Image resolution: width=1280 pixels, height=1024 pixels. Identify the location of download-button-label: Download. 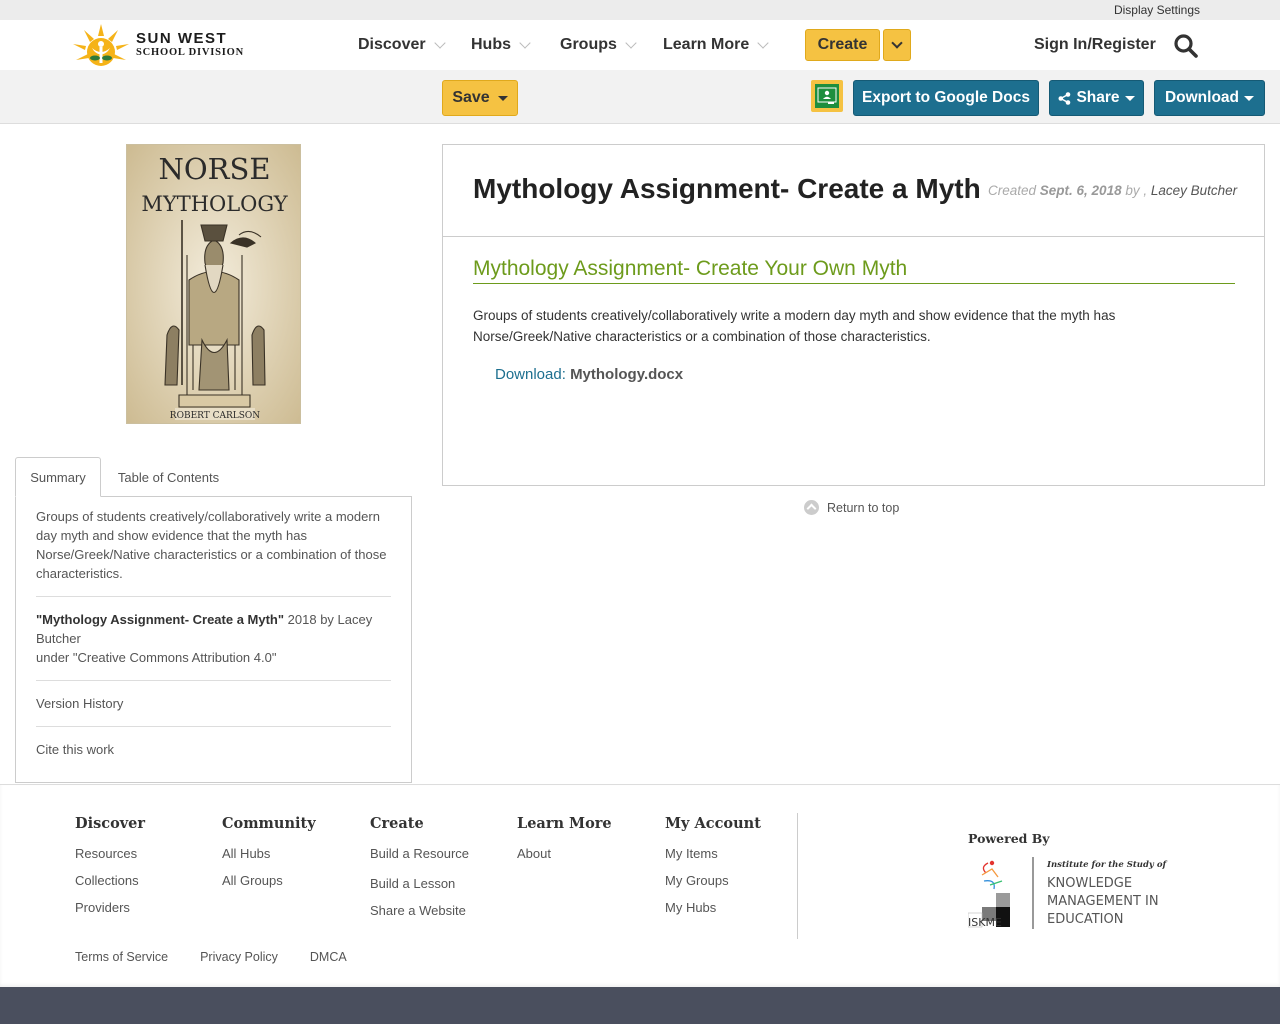
(1202, 97).